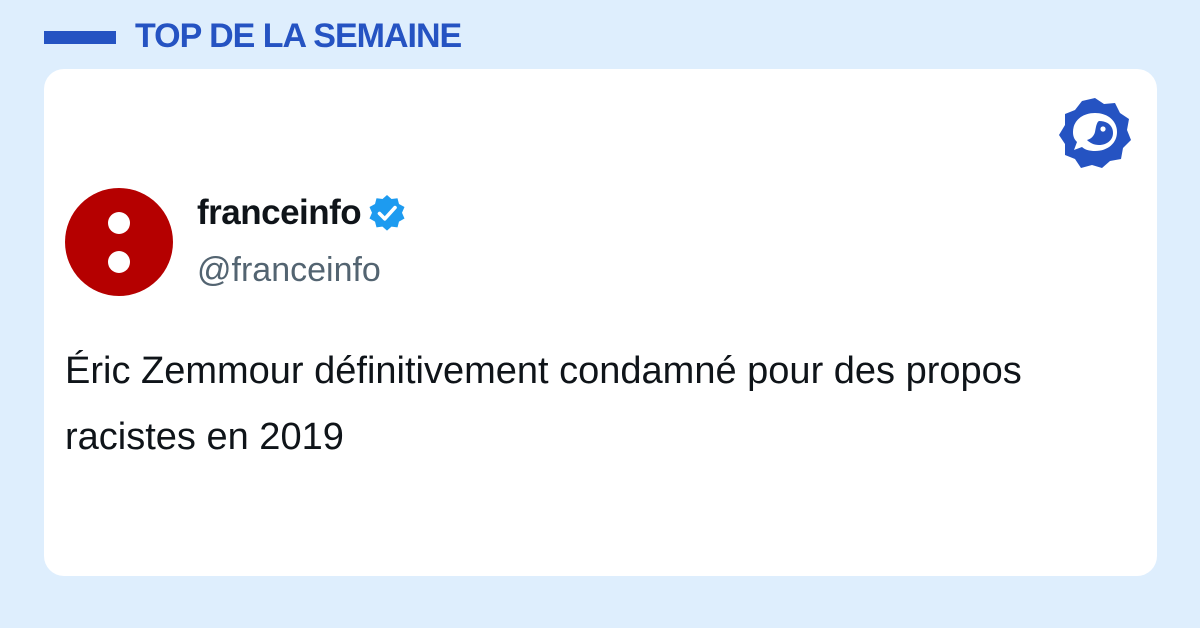 This screenshot has width=1200, height=628. What do you see at coordinates (1095, 132) in the screenshot?
I see `brand-bird-logo-icon` at bounding box center [1095, 132].